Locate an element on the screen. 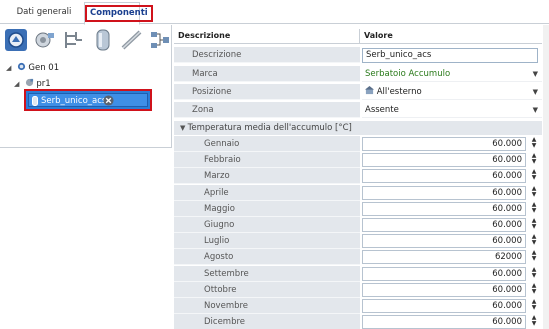 This screenshot has width=549, height=329. pipe-icon is located at coordinates (132, 40).